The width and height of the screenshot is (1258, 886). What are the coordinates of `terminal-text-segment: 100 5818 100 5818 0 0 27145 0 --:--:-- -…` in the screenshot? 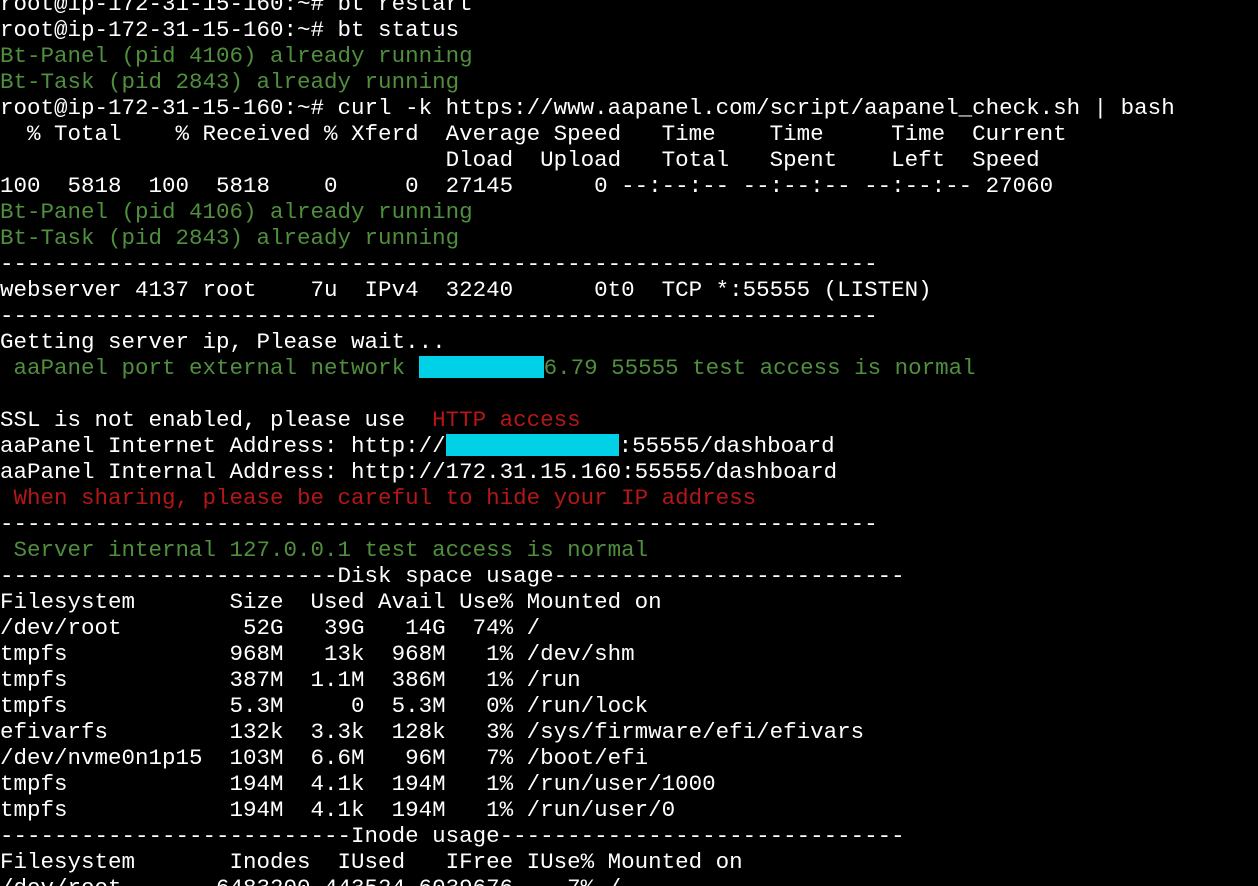 It's located at (527, 186).